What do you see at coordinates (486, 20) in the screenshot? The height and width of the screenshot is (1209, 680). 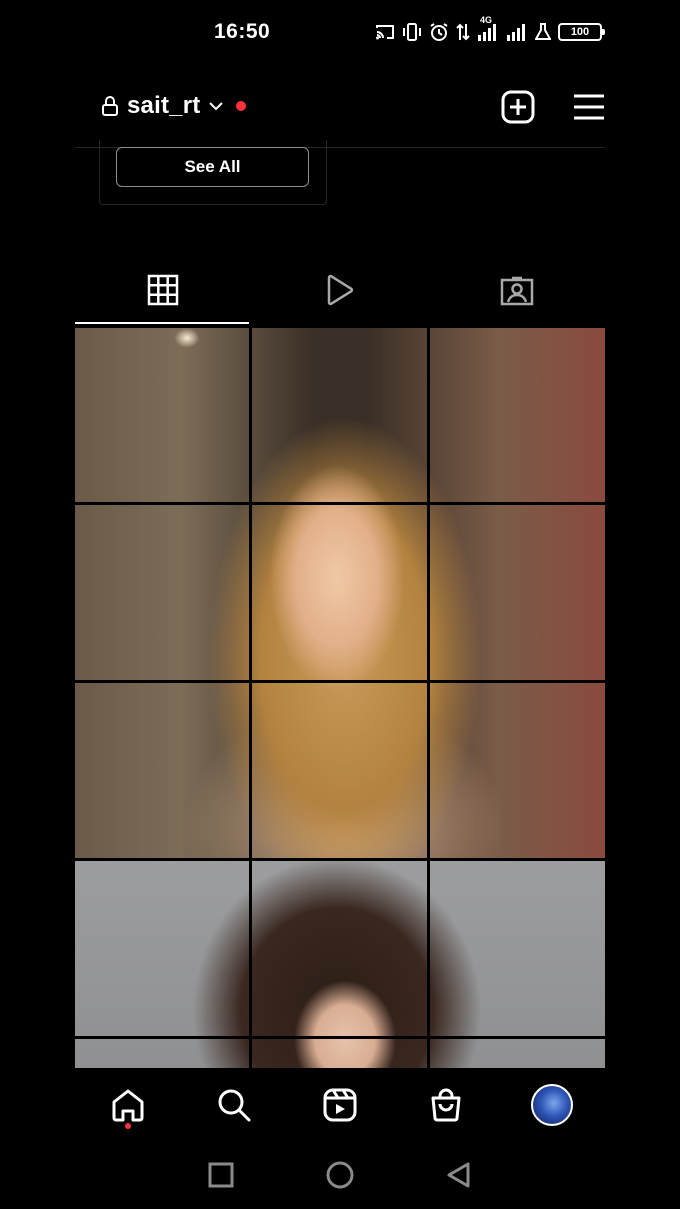 I see `network-type: 4G` at bounding box center [486, 20].